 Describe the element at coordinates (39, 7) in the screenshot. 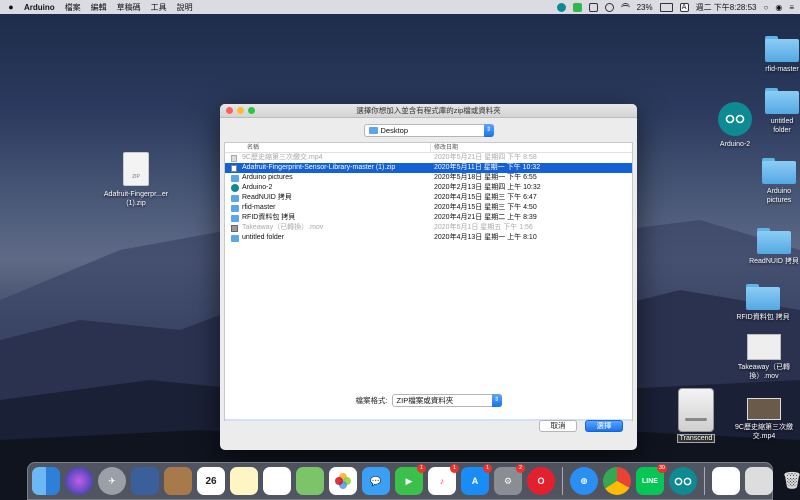

I see `menu-app-name: Arduino` at that location.